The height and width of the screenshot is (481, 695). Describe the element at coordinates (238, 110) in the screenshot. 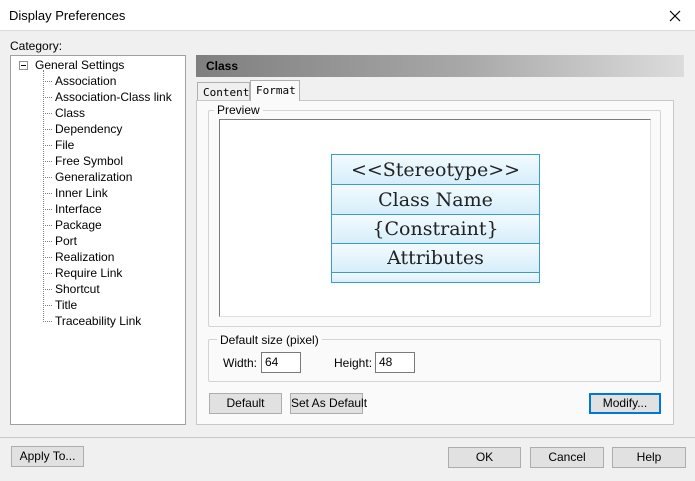

I see `preview-group-label: Preview` at that location.